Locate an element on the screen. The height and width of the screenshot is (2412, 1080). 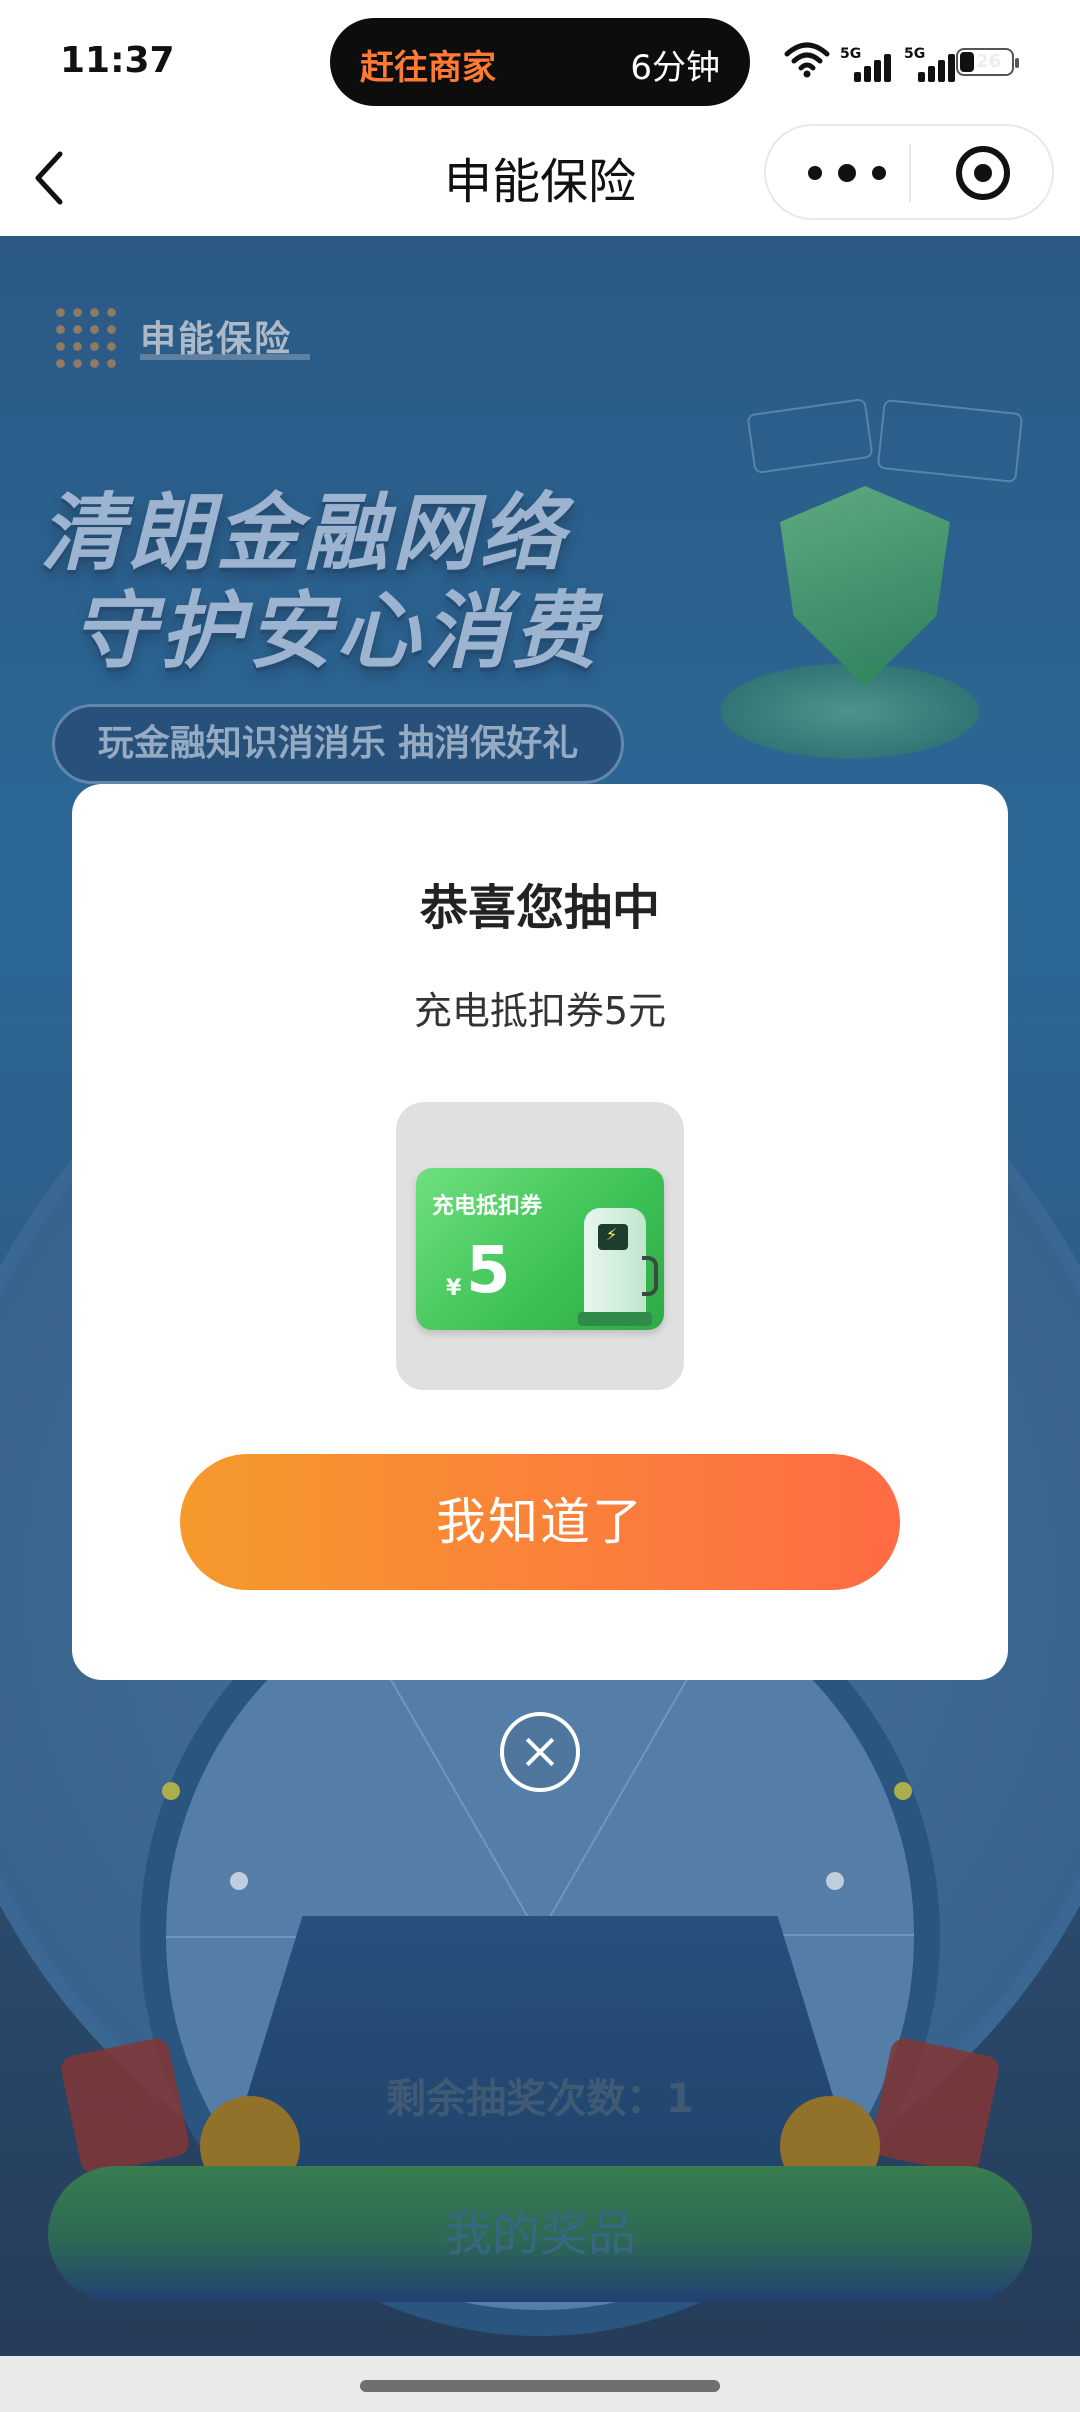
more-menu-icon is located at coordinates (853, 174).